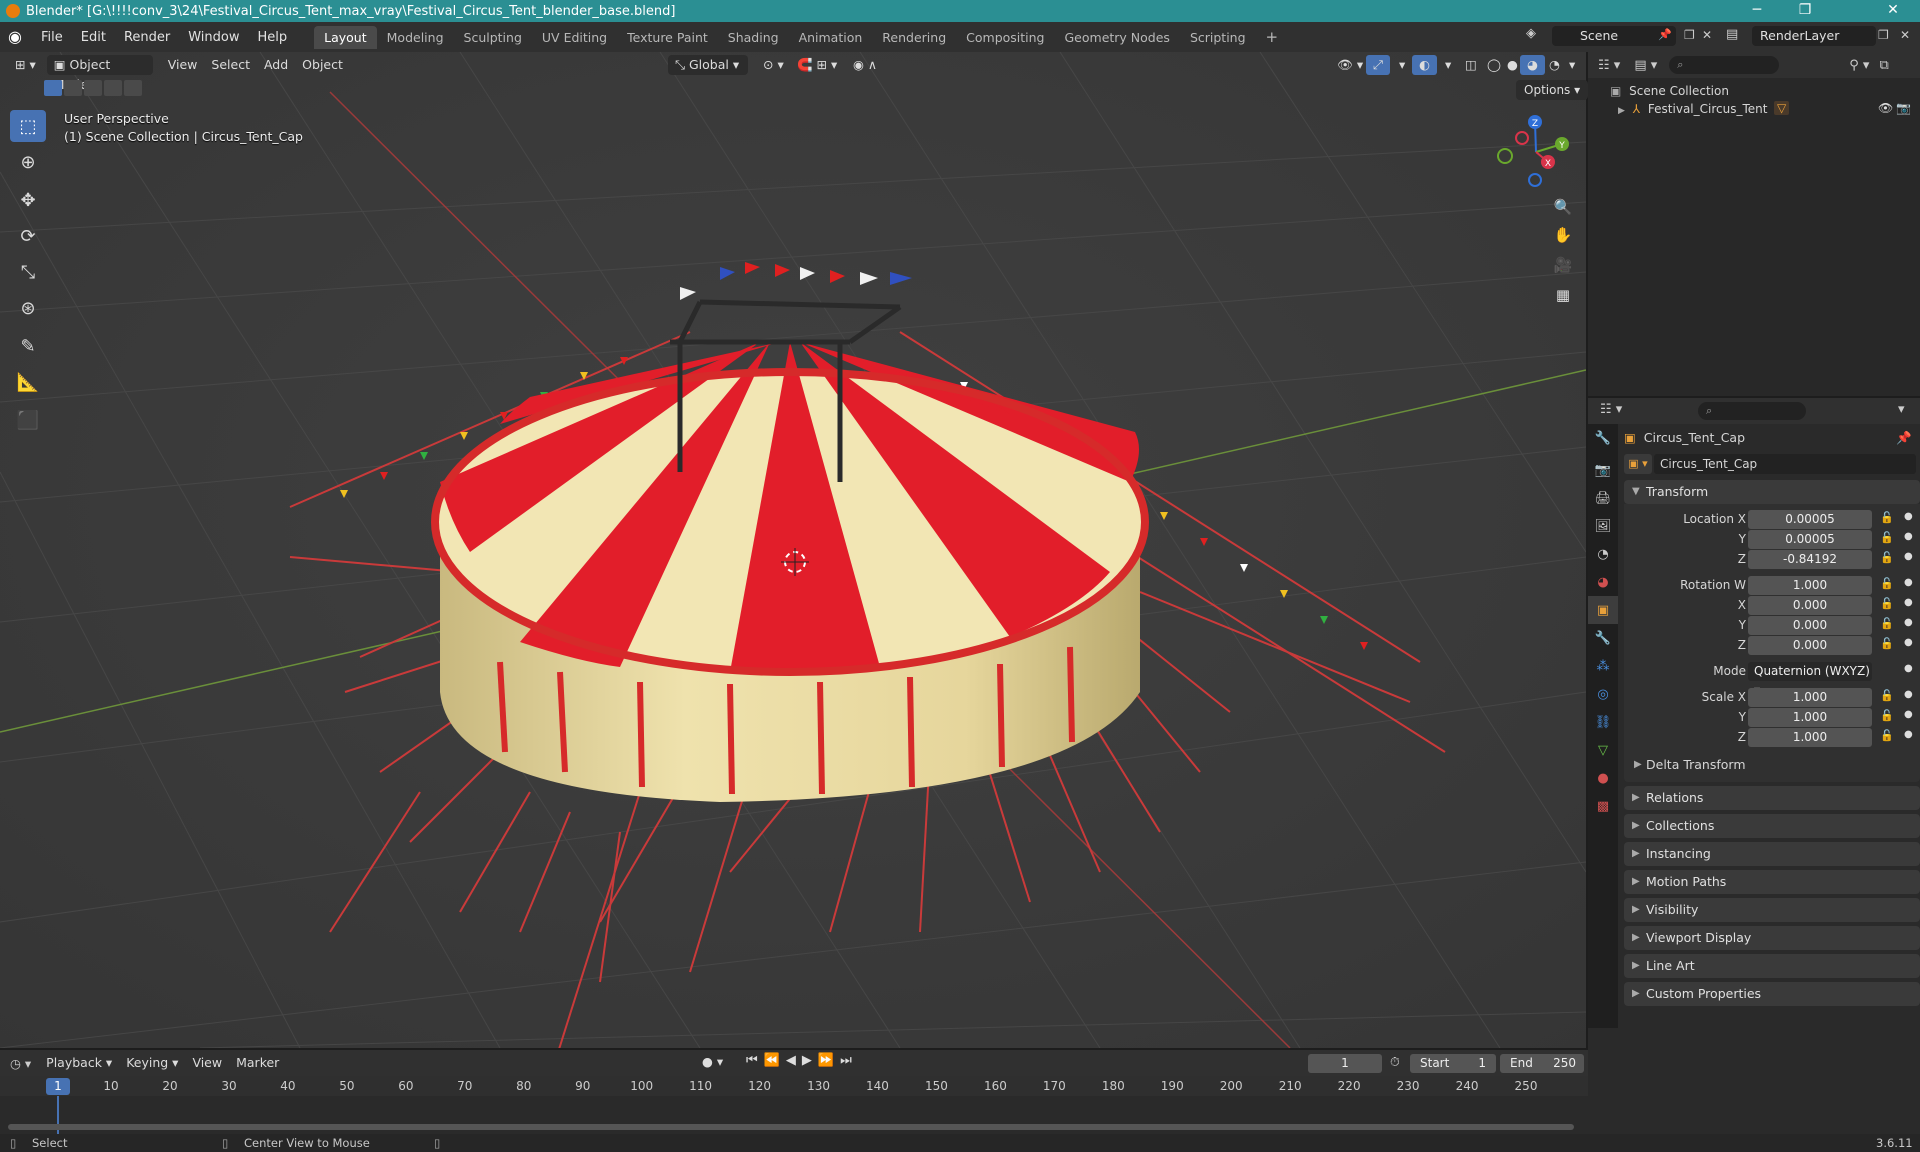  I want to click on add-workspace-button: +, so click(1272, 37).